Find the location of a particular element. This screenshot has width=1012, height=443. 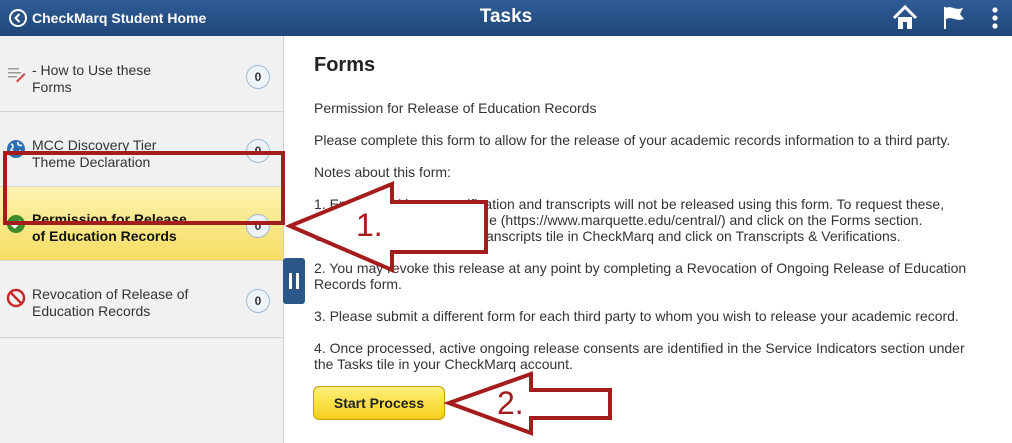

sidebar-item-mcc-discovery-tier: MCC Discovery Tier Theme Declaration 0 is located at coordinates (141, 149).